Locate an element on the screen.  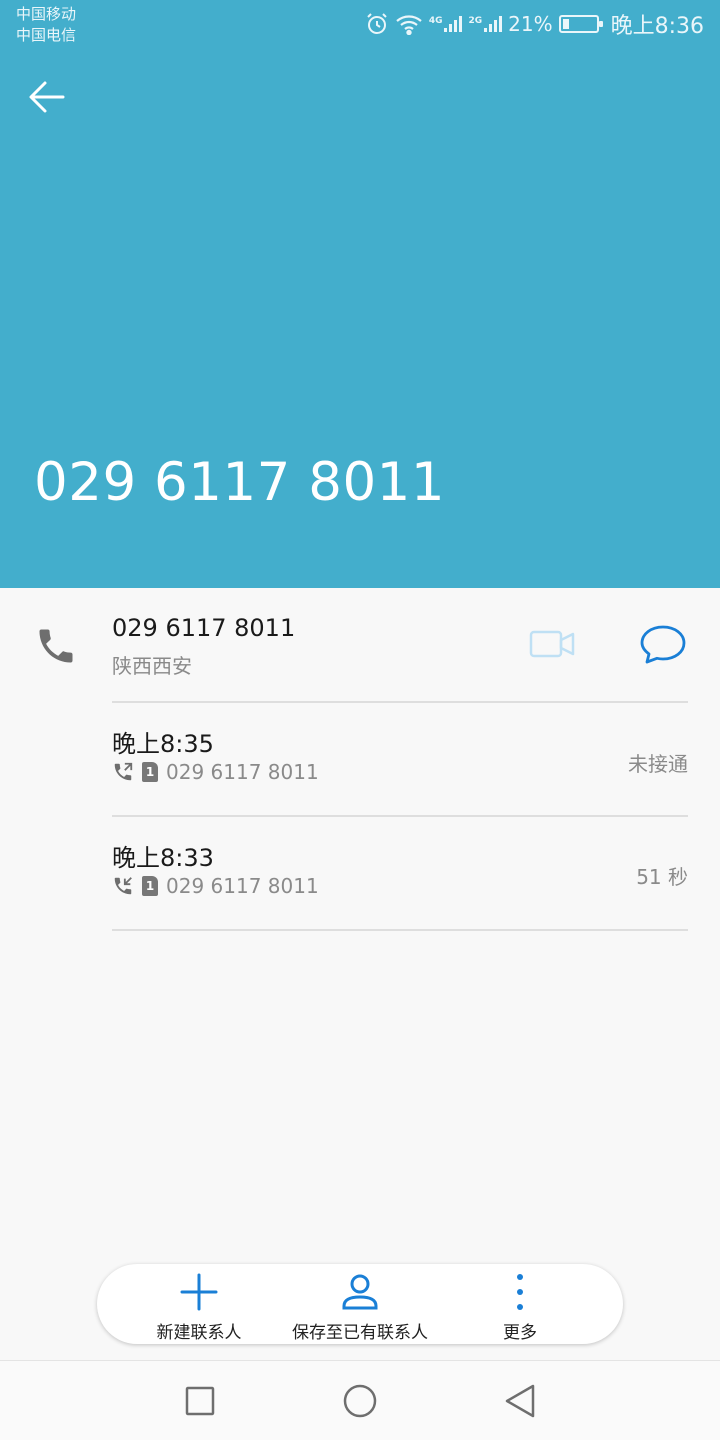
carrier-info: 中国移动 中国电信 is located at coordinates (46, 25).